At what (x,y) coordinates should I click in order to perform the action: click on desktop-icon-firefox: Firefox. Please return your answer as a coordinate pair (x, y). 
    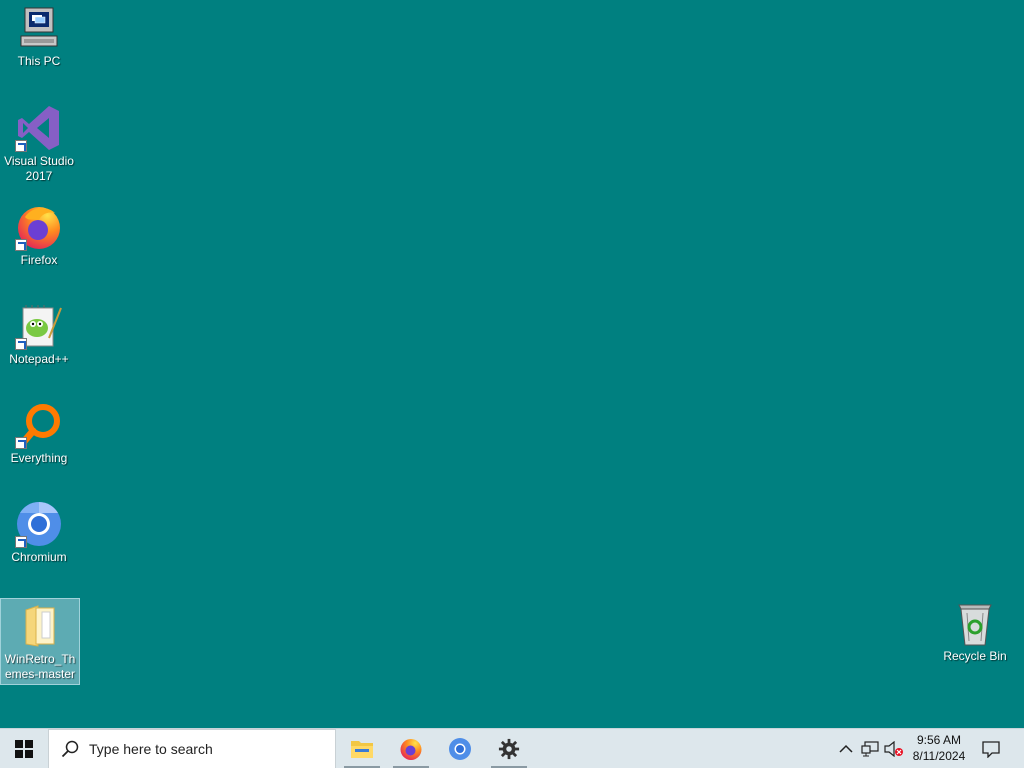
    Looking at the image, I should click on (39, 235).